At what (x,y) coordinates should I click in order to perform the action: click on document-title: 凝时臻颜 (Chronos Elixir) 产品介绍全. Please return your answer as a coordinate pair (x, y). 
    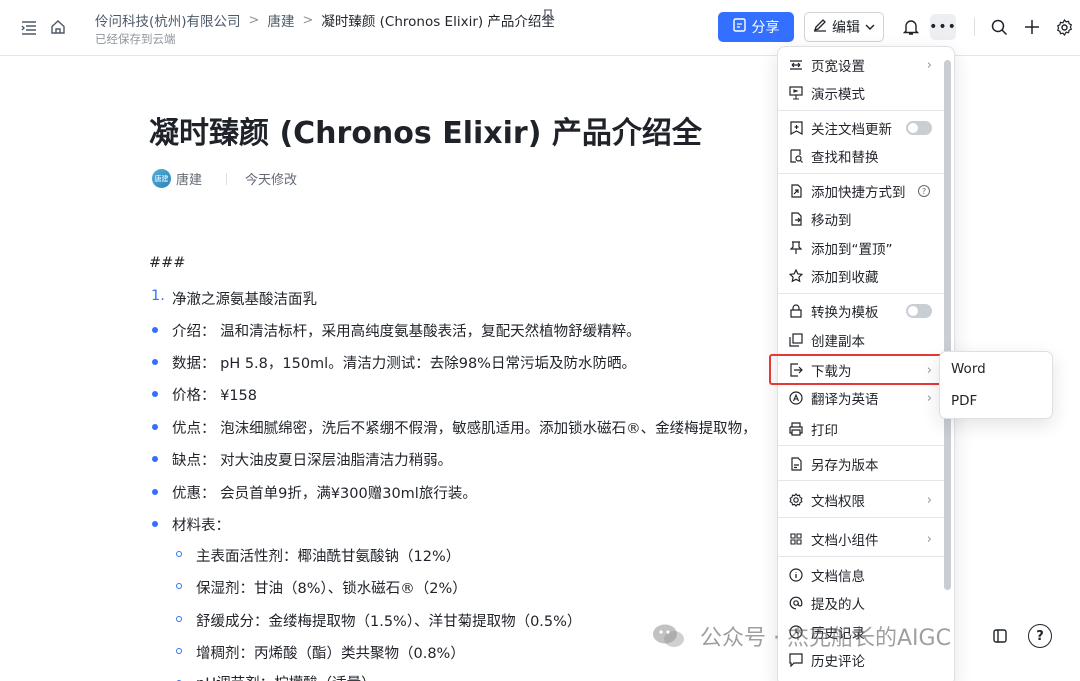
    Looking at the image, I should click on (425, 130).